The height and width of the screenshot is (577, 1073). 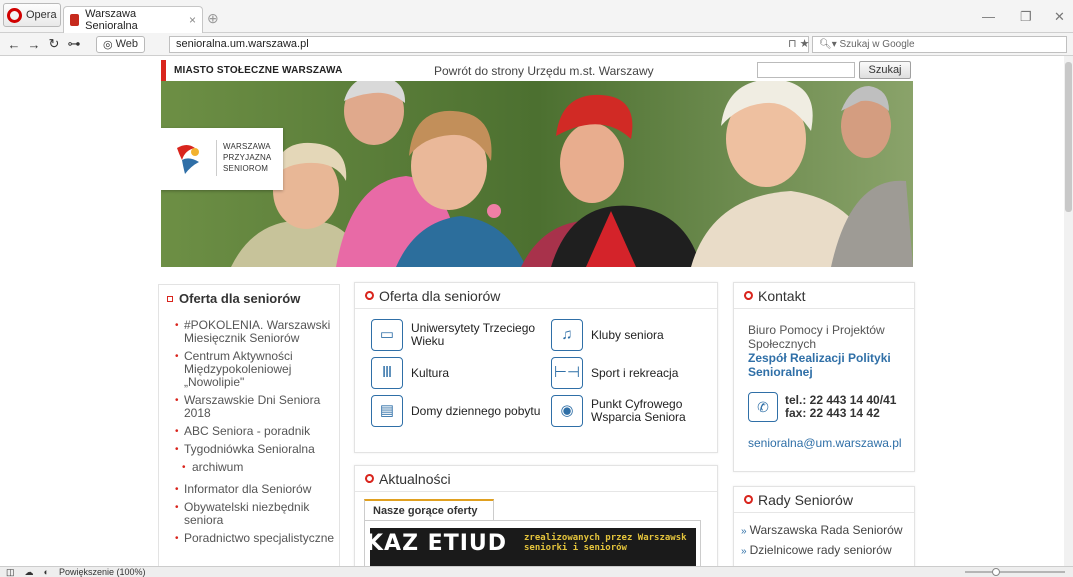 I want to click on councils-item-warszawska: » Warszawska Rada Seniorów, so click(x=822, y=531).